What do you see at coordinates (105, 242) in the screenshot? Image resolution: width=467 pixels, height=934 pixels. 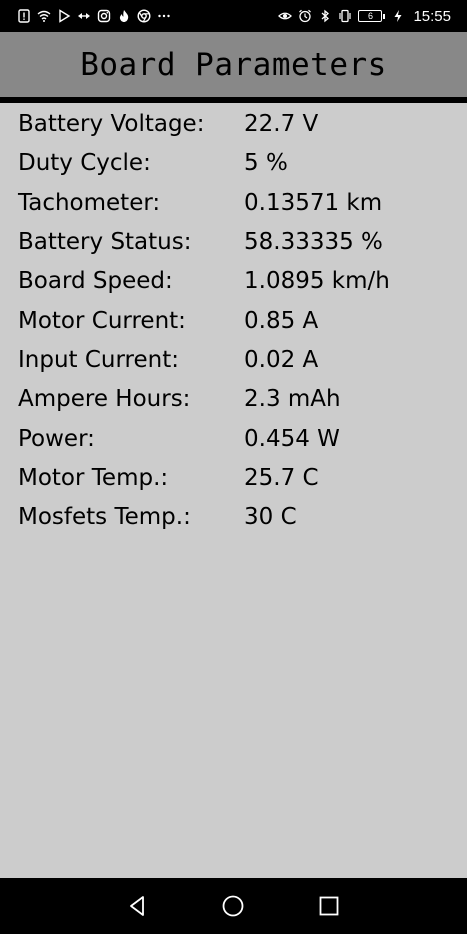 I see `param-label: Battery Status:` at bounding box center [105, 242].